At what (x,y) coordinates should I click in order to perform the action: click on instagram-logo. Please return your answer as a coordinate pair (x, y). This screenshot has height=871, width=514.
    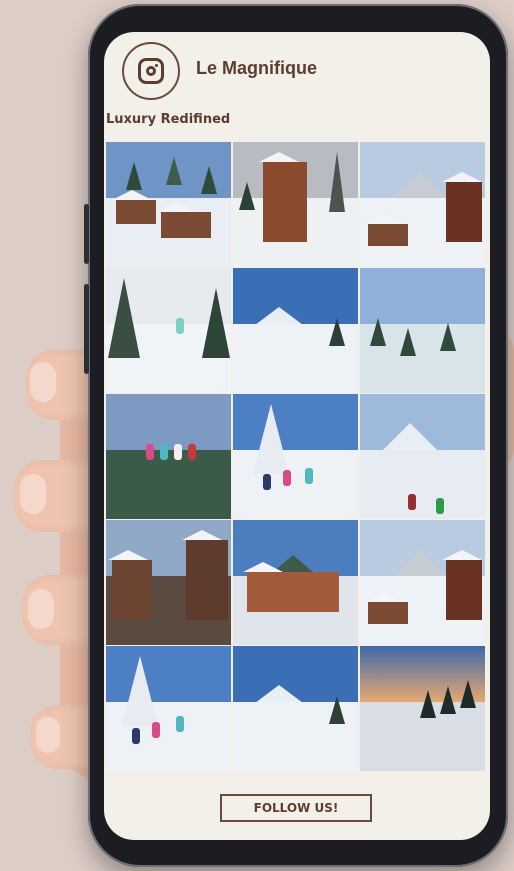
    Looking at the image, I should click on (151, 71).